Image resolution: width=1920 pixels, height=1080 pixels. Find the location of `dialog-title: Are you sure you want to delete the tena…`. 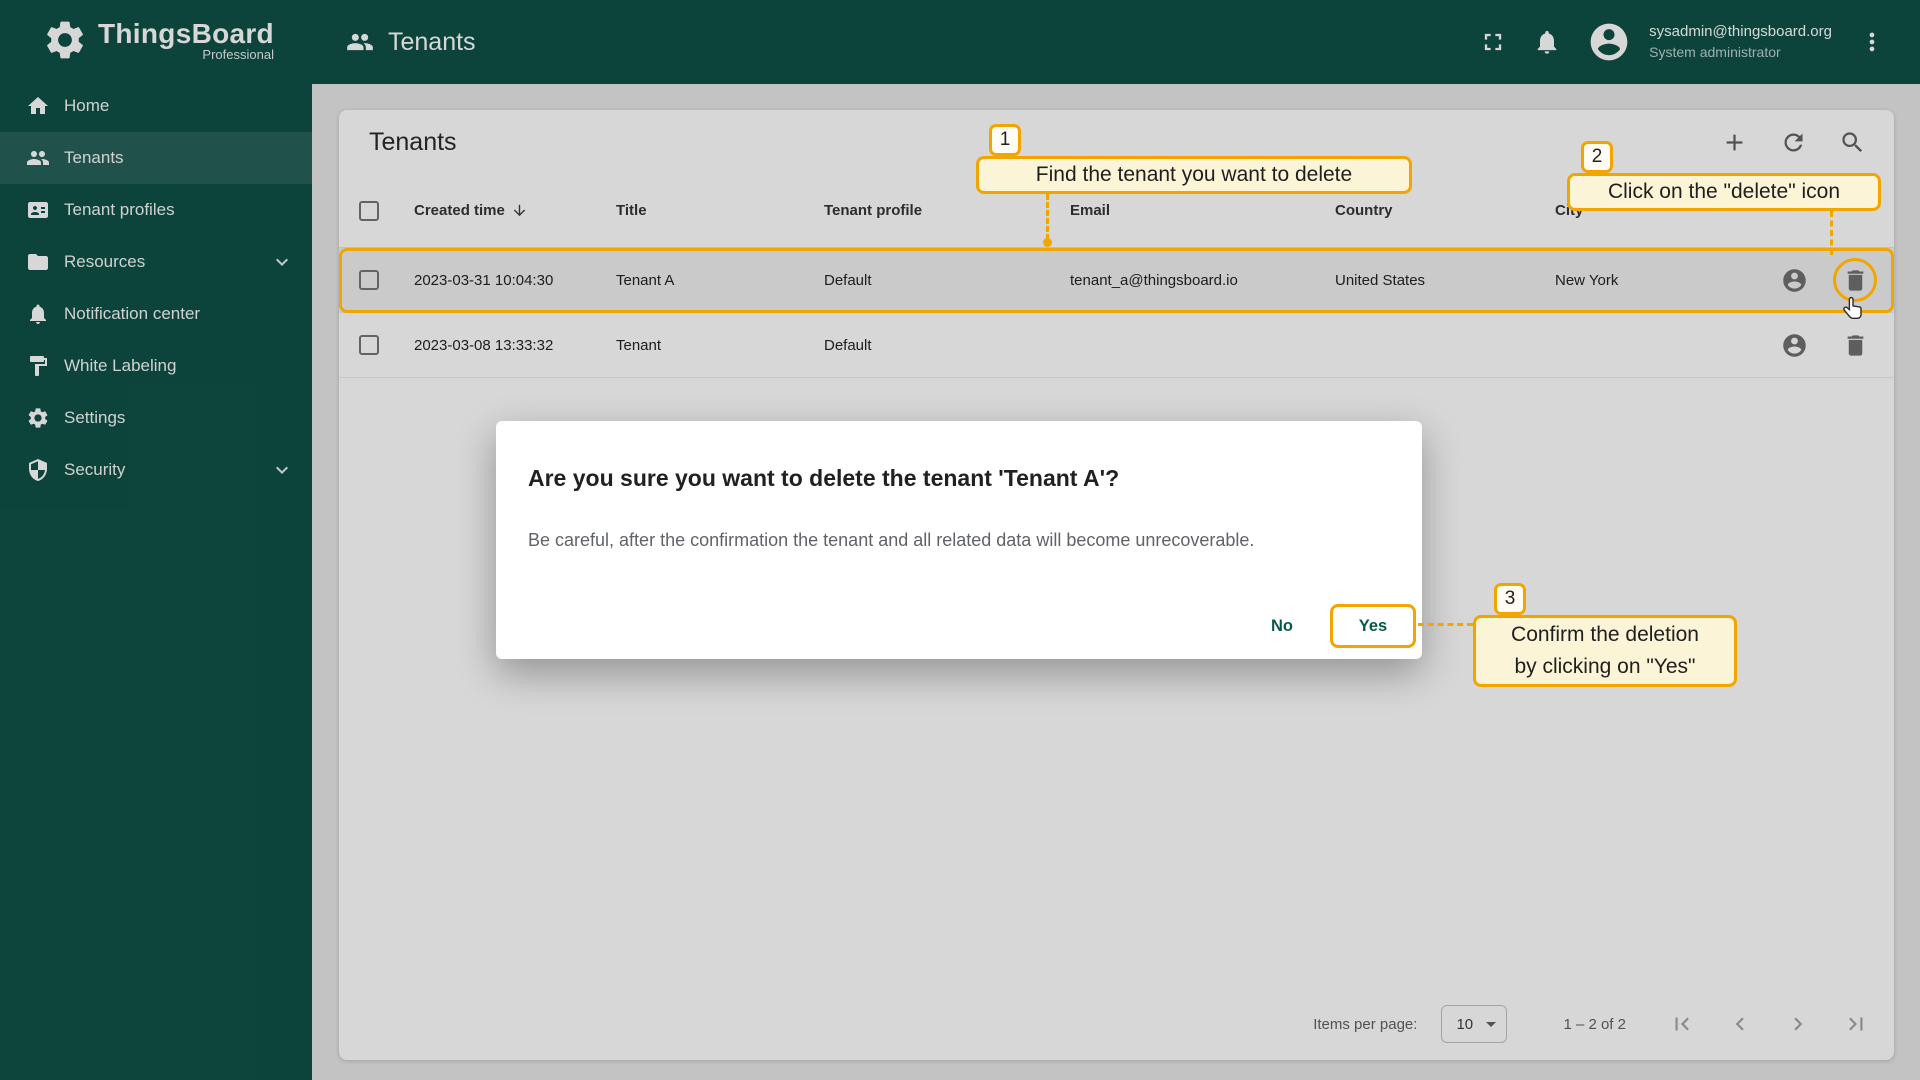

dialog-title: Are you sure you want to delete the tena… is located at coordinates (824, 478).